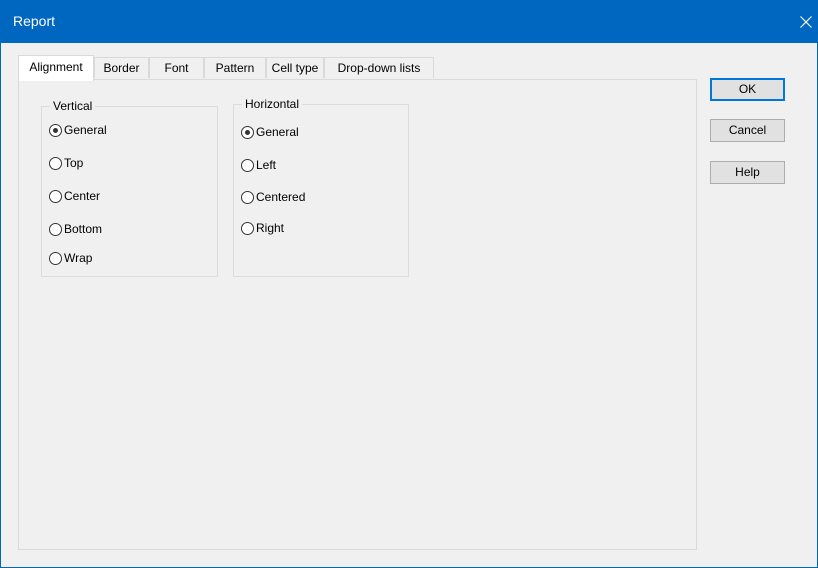 Image resolution: width=818 pixels, height=568 pixels. Describe the element at coordinates (74, 163) in the screenshot. I see `radio-label: Top` at that location.